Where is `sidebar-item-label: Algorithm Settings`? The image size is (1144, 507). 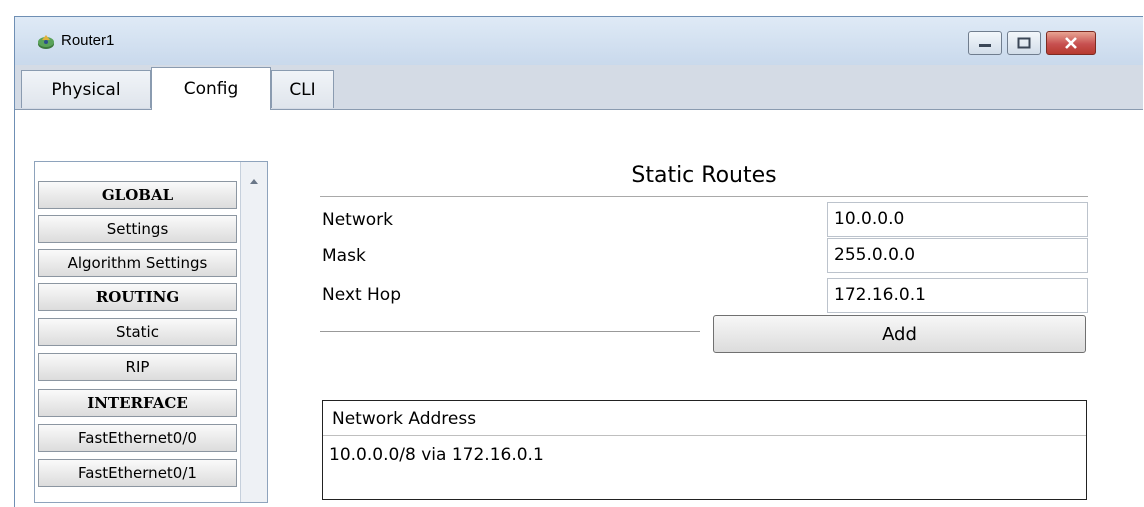 sidebar-item-label: Algorithm Settings is located at coordinates (137, 263).